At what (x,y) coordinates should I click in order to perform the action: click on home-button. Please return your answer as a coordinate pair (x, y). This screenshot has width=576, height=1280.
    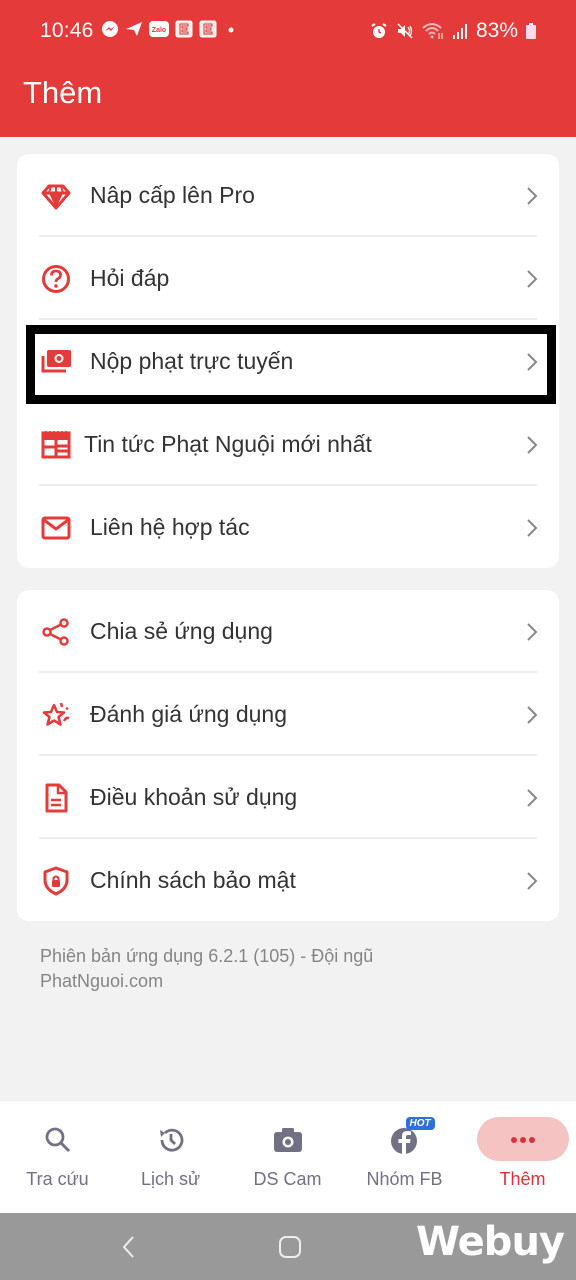
    Looking at the image, I should click on (290, 1247).